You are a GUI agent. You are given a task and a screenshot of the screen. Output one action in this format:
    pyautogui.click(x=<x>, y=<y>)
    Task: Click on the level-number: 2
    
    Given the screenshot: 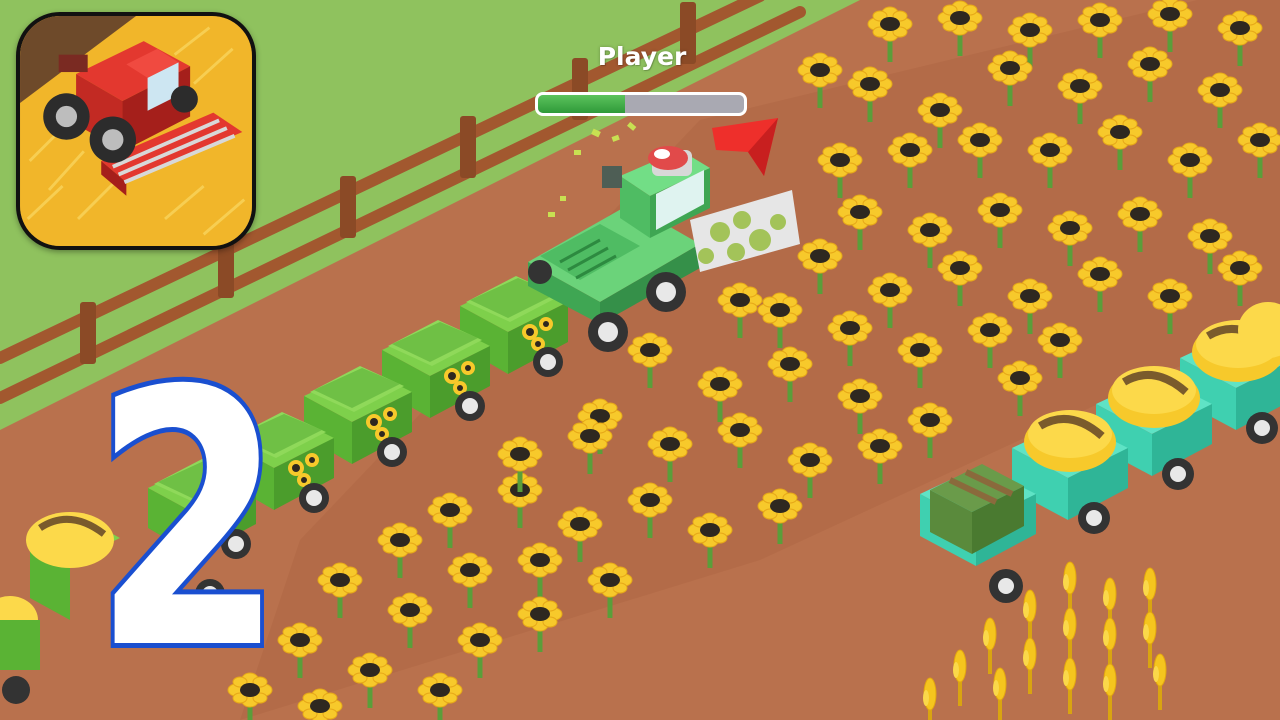 What is the action you would take?
    pyautogui.click(x=180, y=518)
    